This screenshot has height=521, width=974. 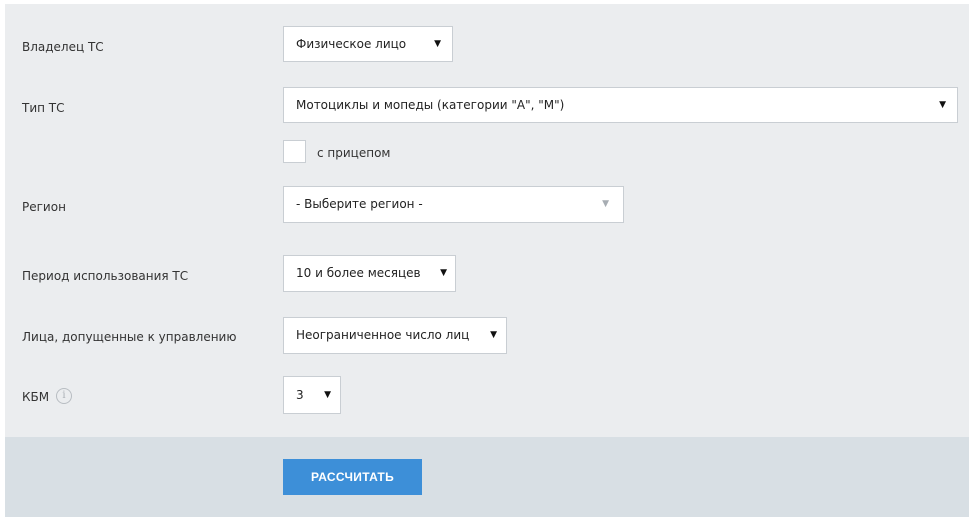 I want to click on drivers-label: Лица, допущенные к управлению, so click(x=129, y=337).